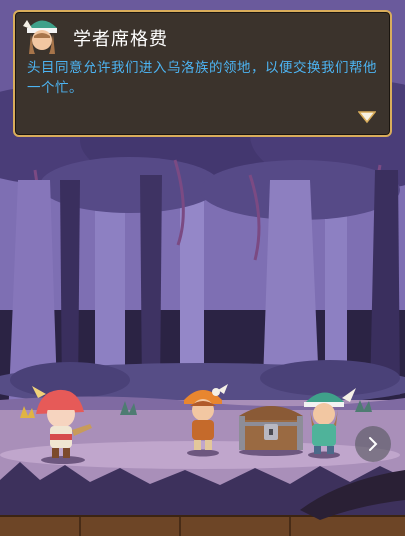 This screenshot has height=536, width=405. I want to click on chevron-right-icon, so click(373, 444).